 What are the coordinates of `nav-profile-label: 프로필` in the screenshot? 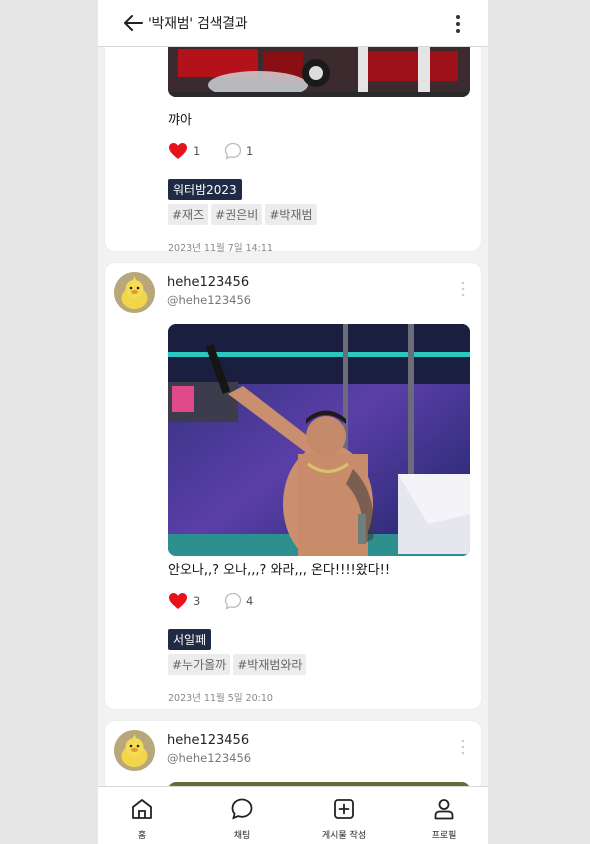 It's located at (444, 836).